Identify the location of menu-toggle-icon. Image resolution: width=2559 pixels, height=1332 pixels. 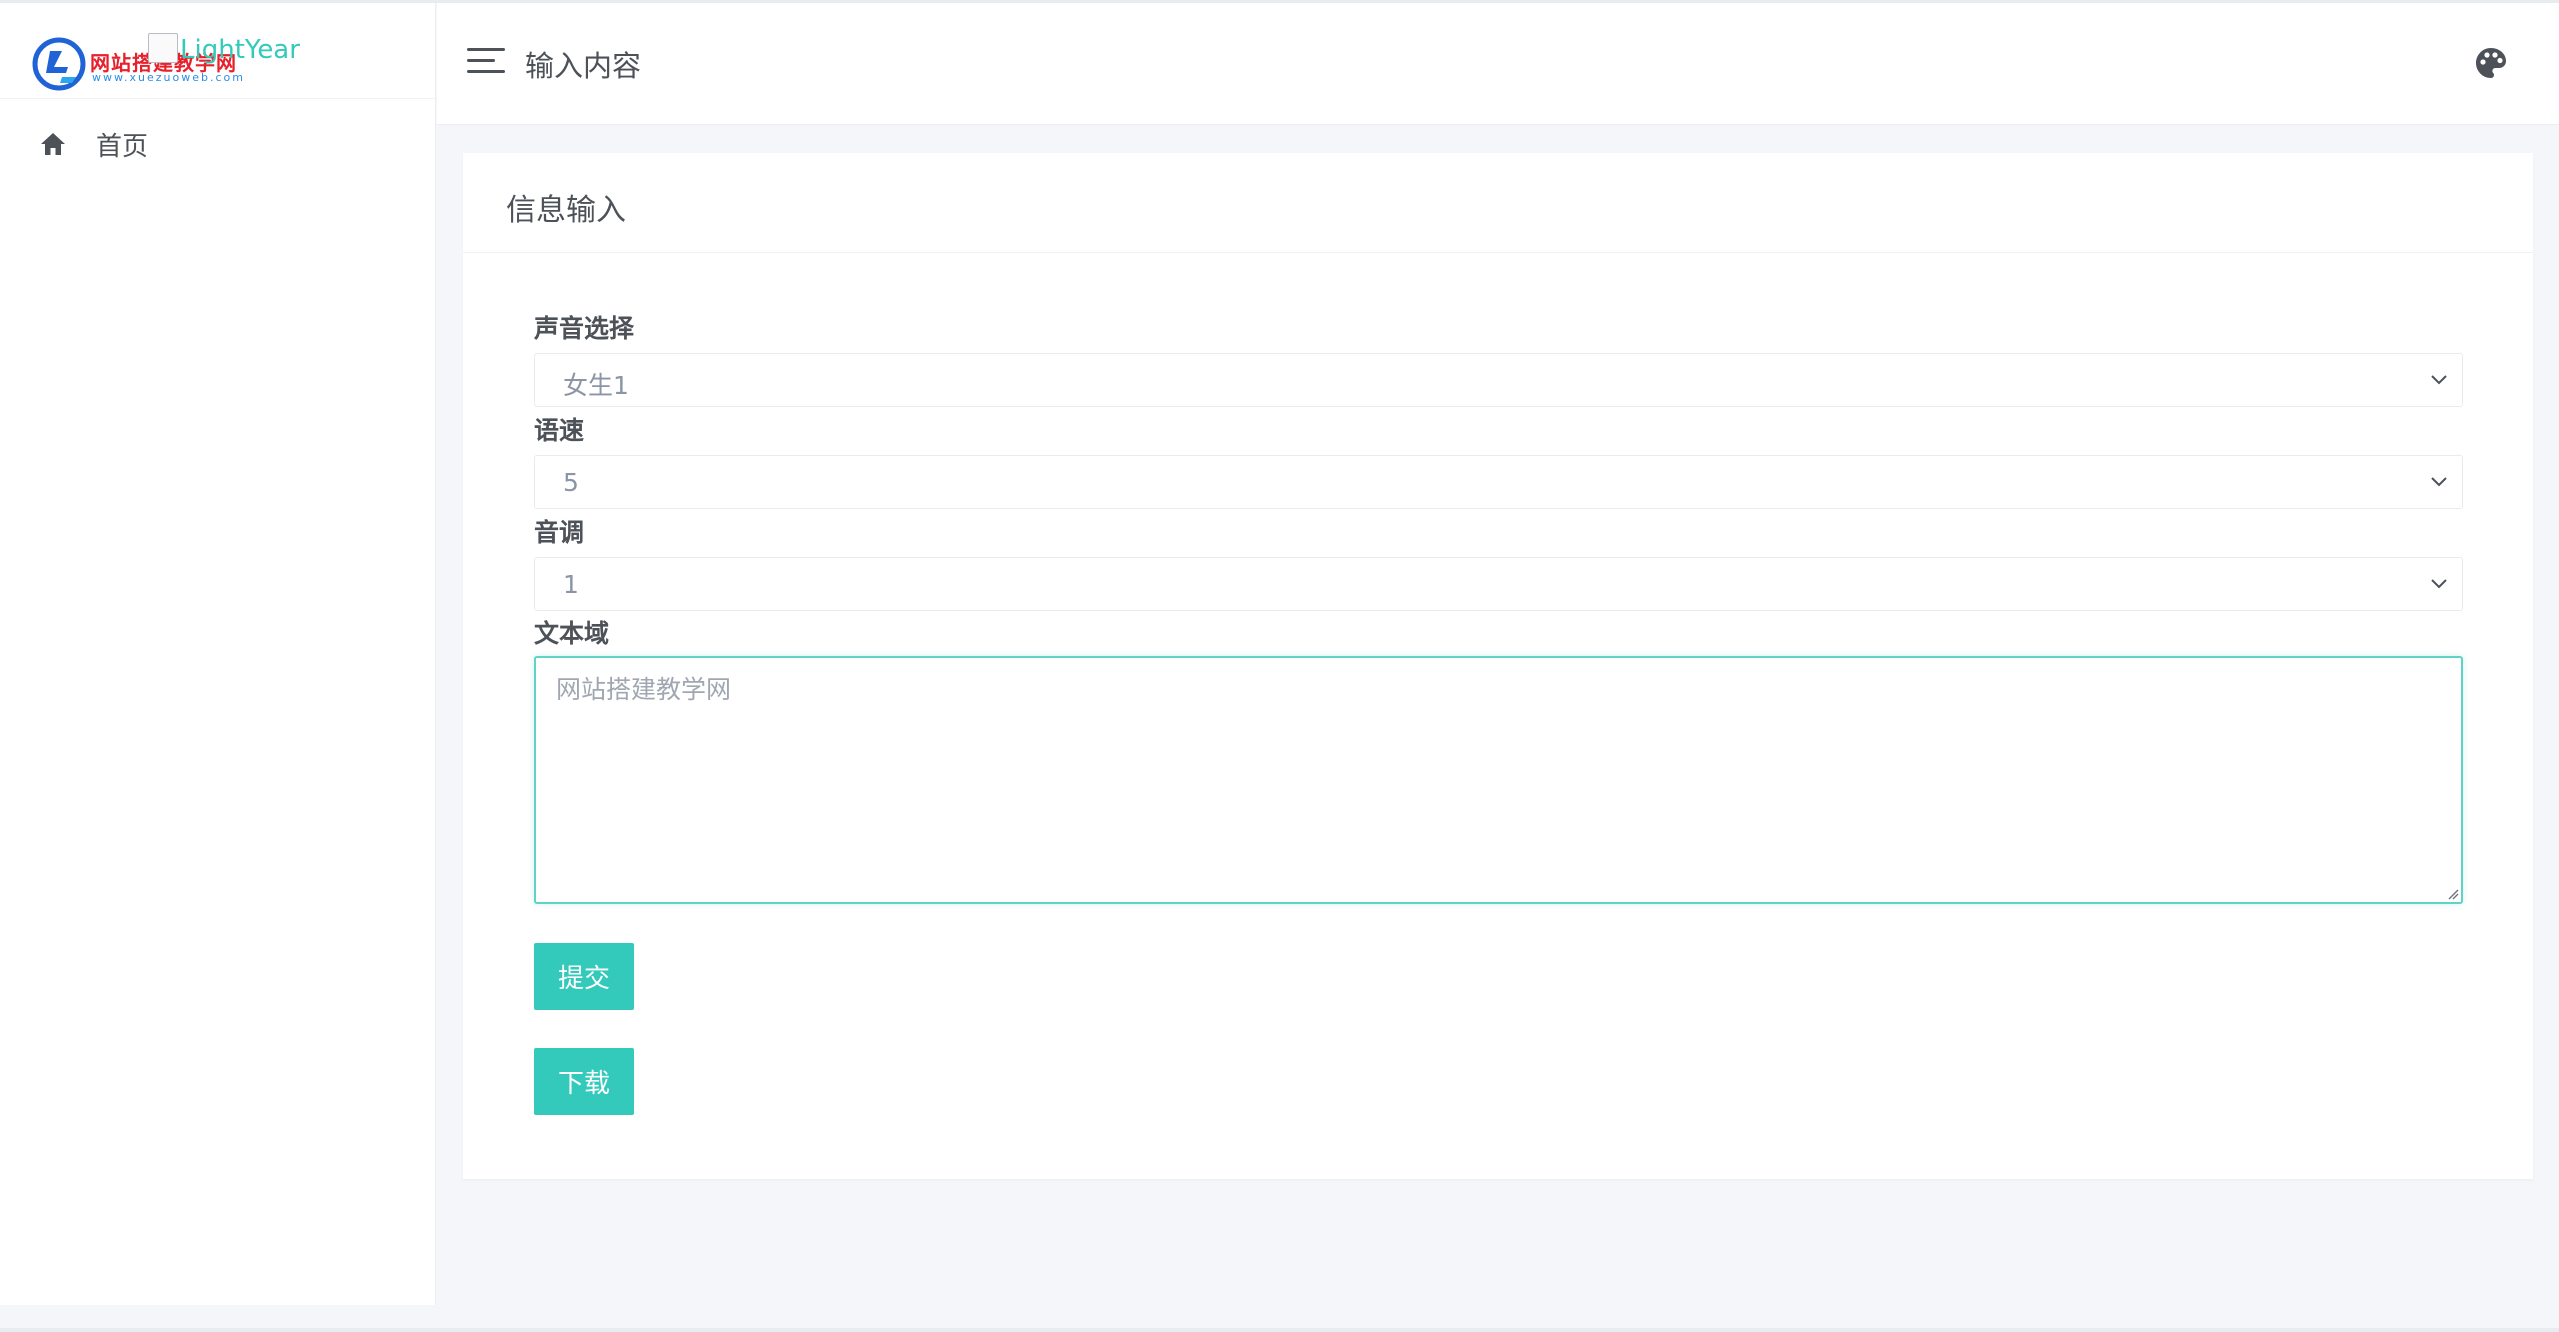
(486, 63).